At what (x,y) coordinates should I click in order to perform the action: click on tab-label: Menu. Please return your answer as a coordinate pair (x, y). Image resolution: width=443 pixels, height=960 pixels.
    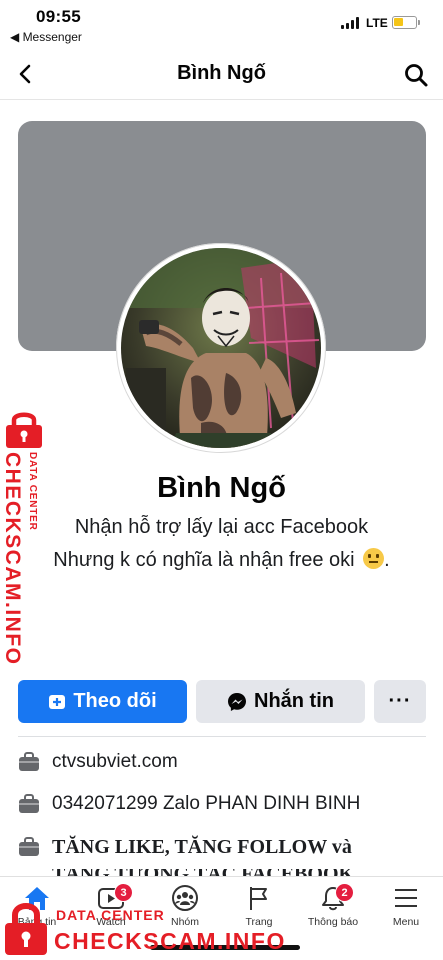
    Looking at the image, I should click on (406, 922).